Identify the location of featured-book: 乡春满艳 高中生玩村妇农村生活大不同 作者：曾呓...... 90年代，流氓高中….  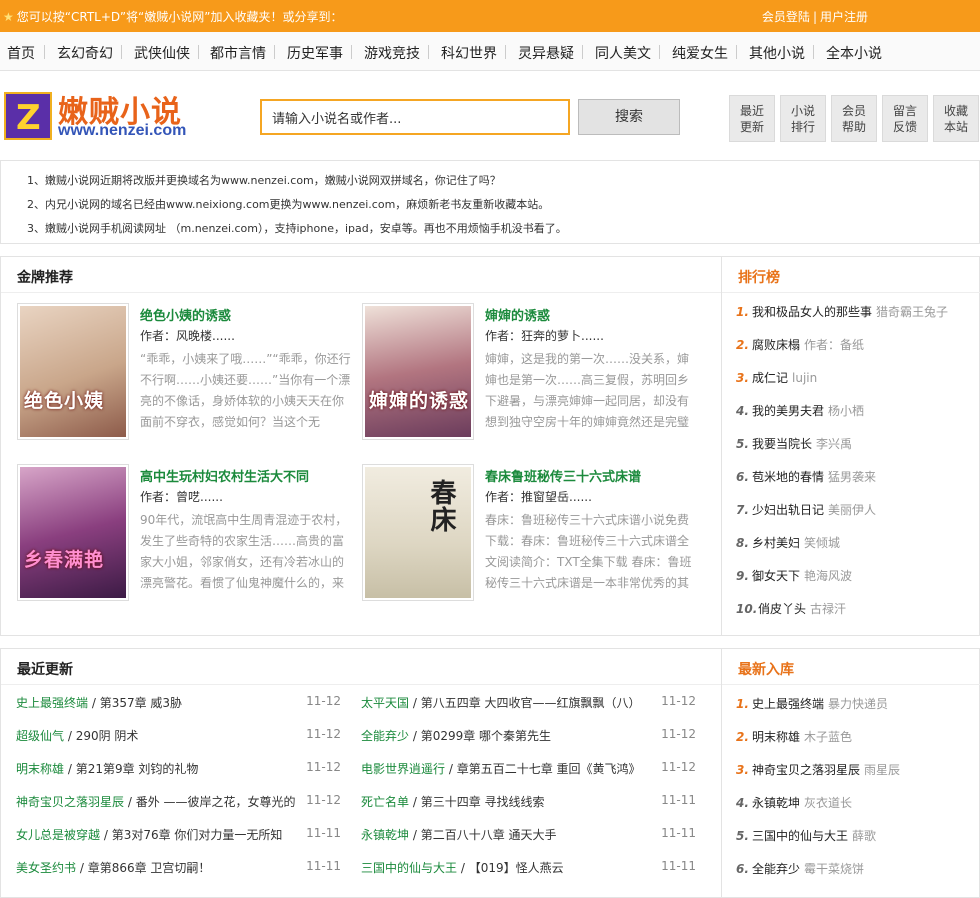
(187, 534).